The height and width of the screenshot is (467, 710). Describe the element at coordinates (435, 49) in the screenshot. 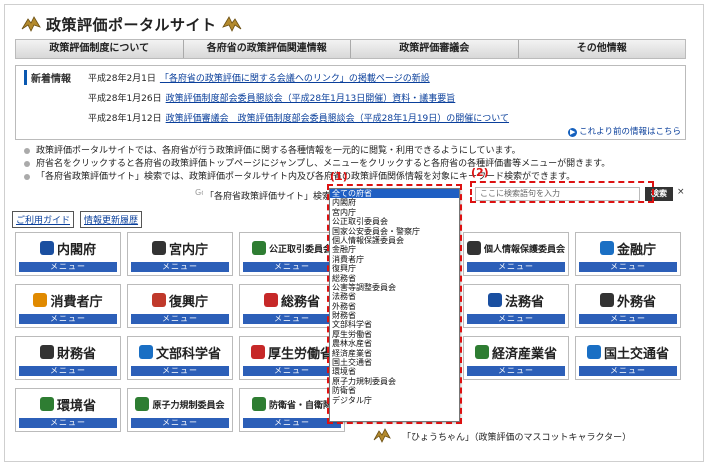

I see `nav-item-shingikai: 政策評価審議会` at that location.